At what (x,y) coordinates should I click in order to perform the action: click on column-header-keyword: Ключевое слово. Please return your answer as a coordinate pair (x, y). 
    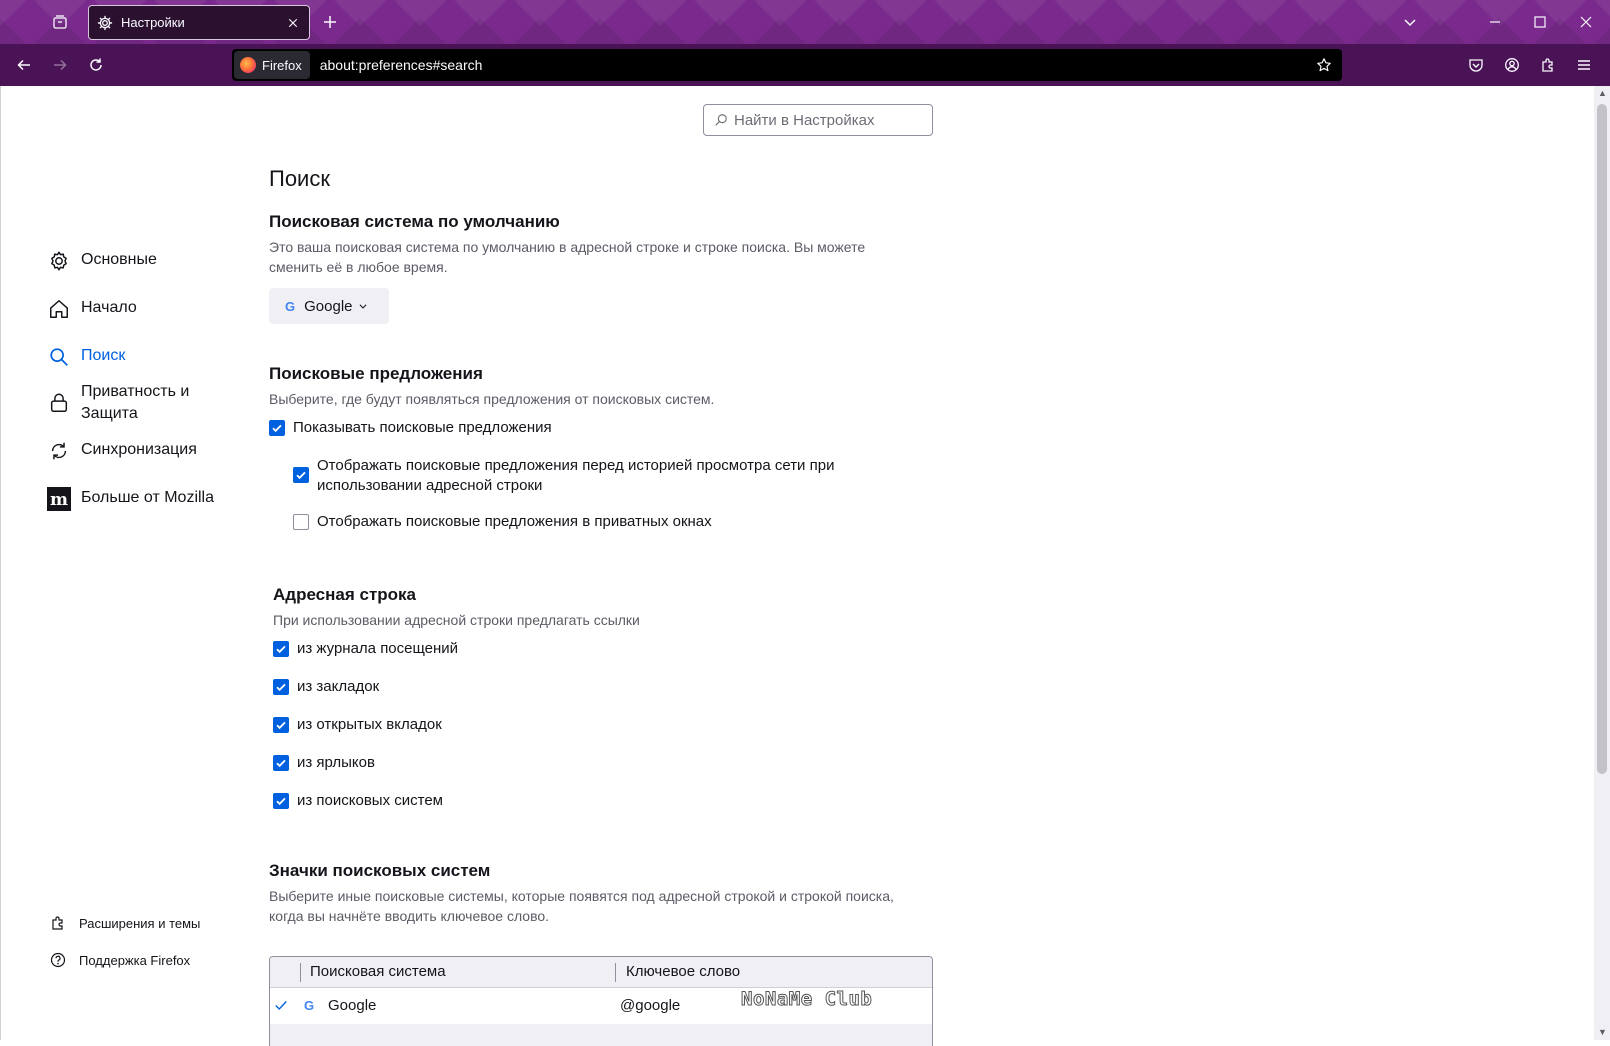
    Looking at the image, I should click on (683, 971).